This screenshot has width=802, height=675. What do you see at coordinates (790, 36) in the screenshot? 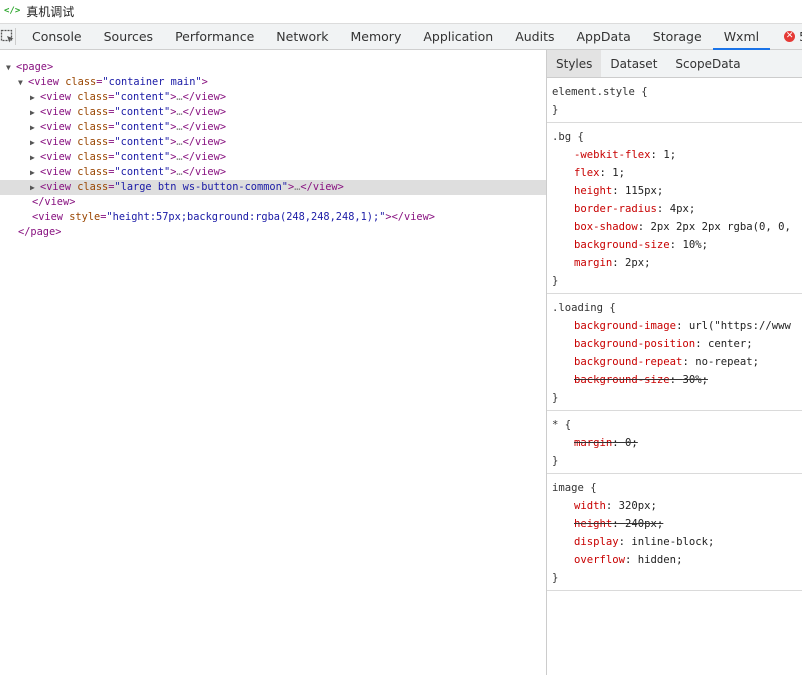
I see `error-icon: ✕` at bounding box center [790, 36].